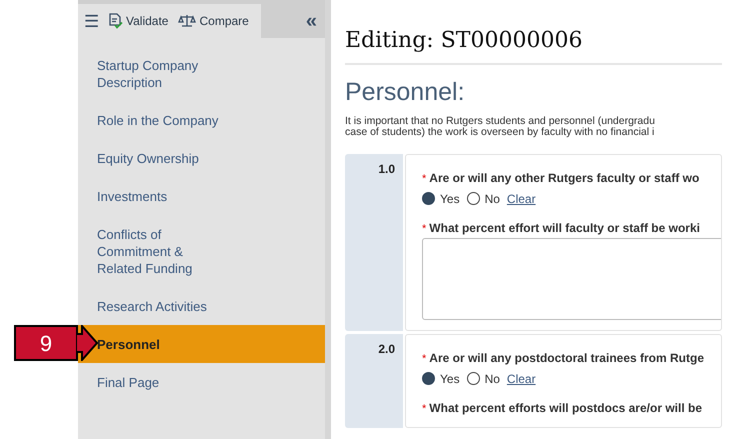  What do you see at coordinates (201, 73) in the screenshot?
I see `sidebar-item: Startup Company Description` at bounding box center [201, 73].